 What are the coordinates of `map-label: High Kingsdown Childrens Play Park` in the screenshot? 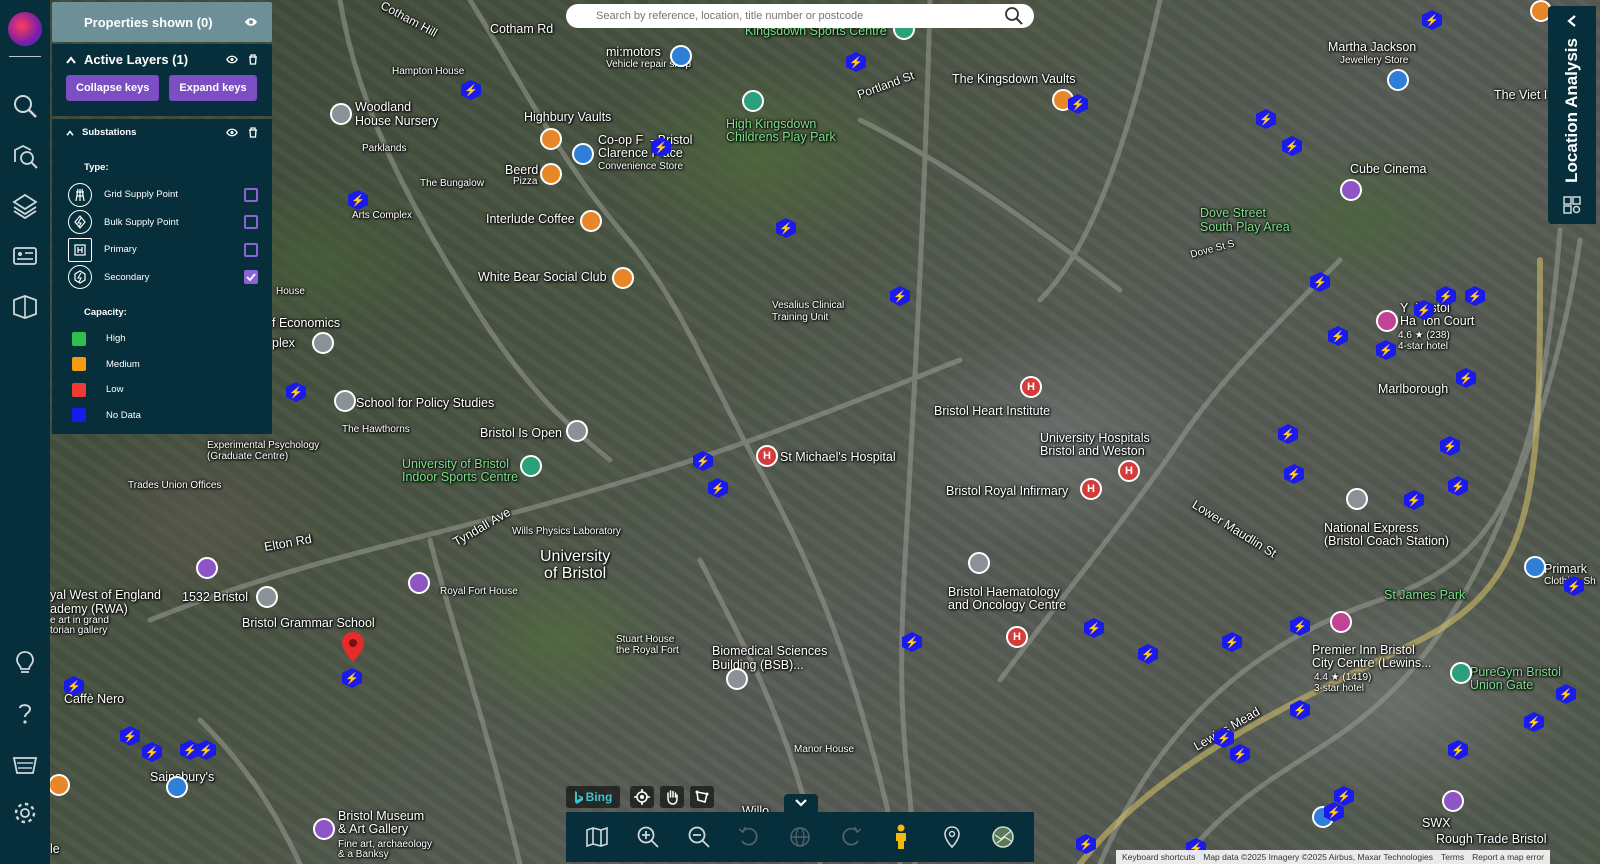 It's located at (781, 130).